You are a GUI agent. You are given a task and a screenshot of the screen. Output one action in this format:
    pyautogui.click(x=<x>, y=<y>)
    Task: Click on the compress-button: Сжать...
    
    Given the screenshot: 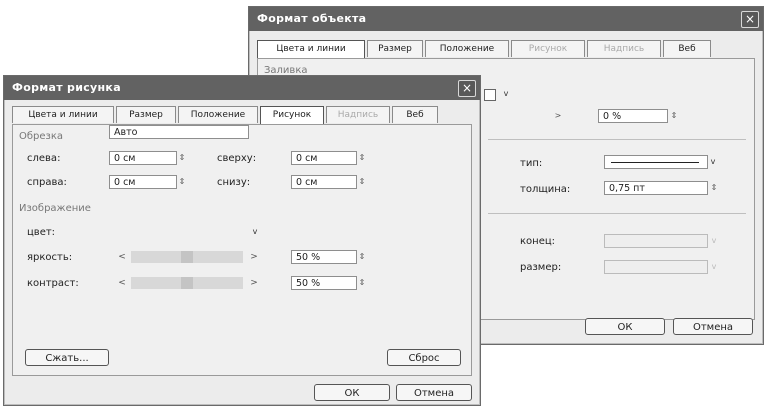 What is the action you would take?
    pyautogui.click(x=67, y=357)
    